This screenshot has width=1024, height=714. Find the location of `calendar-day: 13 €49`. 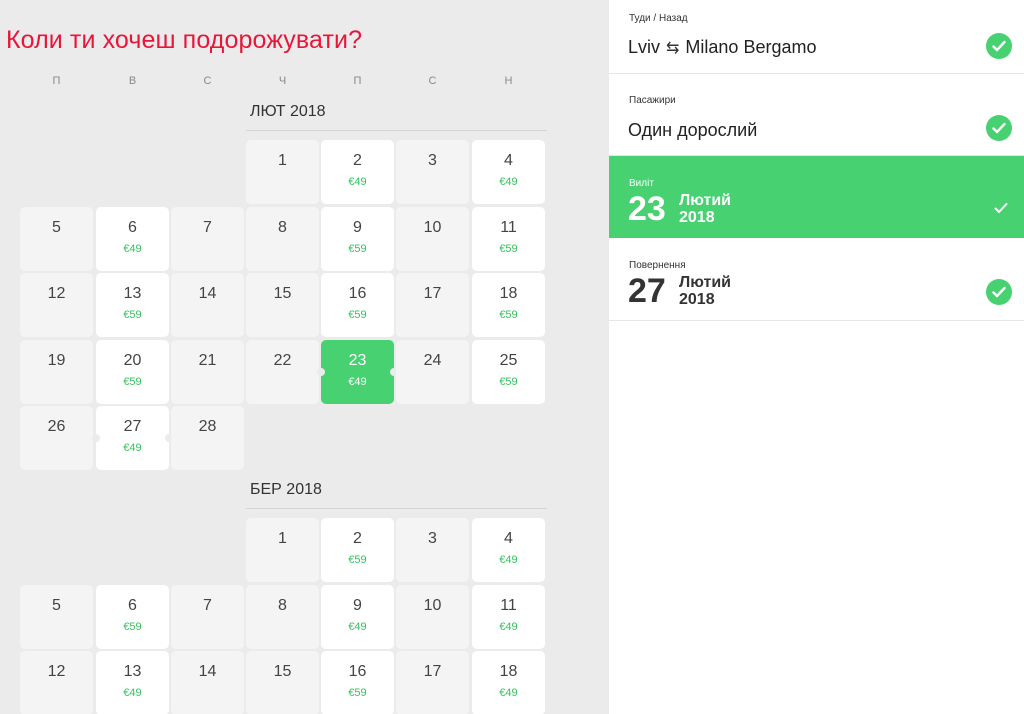

calendar-day: 13 €49 is located at coordinates (132, 682).